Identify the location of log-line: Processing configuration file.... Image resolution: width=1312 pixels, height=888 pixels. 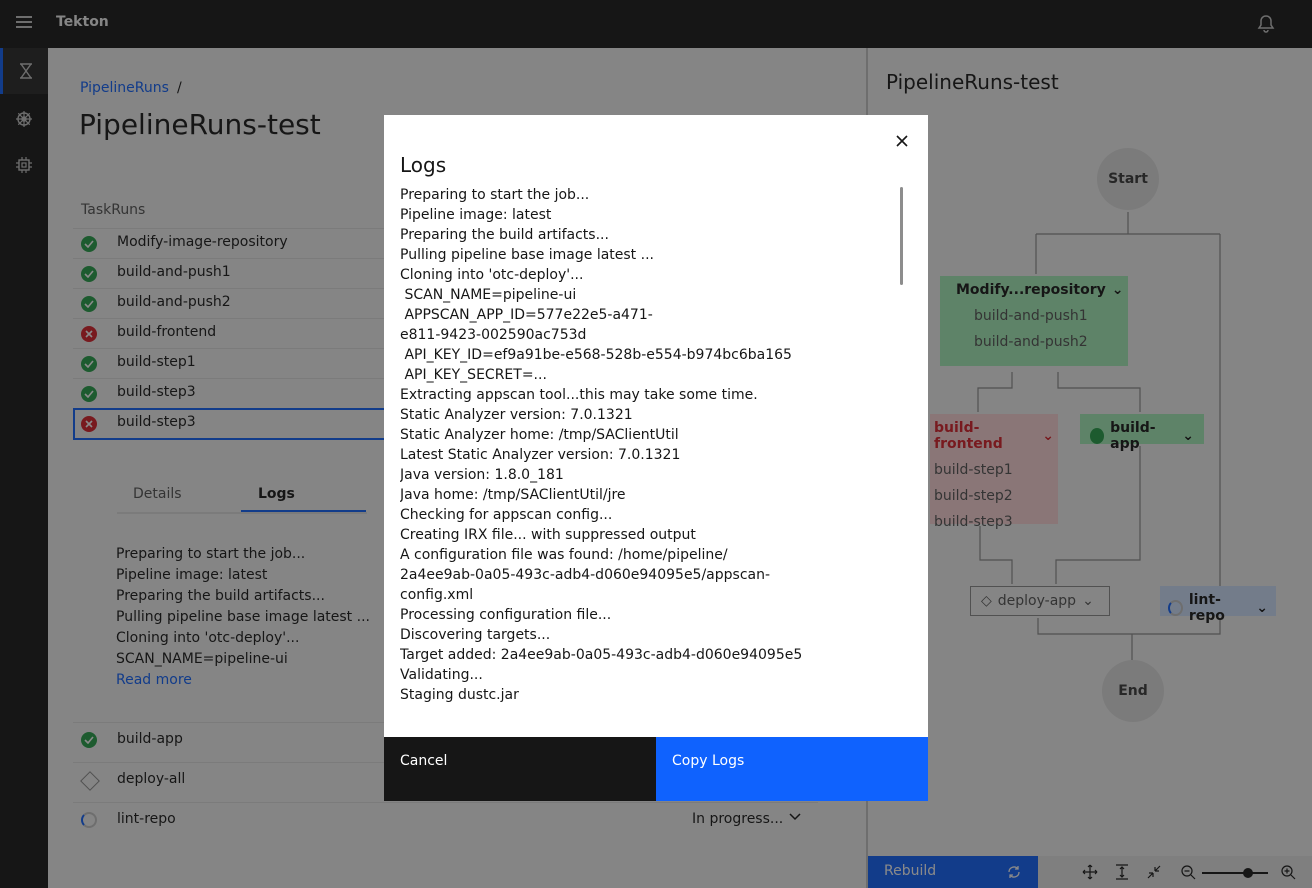
(506, 615).